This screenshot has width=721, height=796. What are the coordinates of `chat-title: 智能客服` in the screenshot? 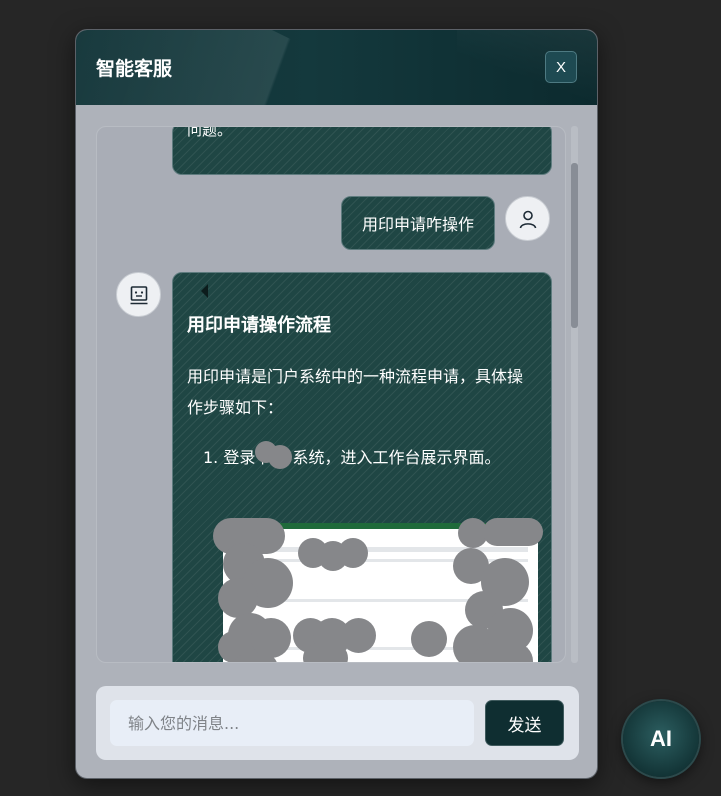 It's located at (134, 69).